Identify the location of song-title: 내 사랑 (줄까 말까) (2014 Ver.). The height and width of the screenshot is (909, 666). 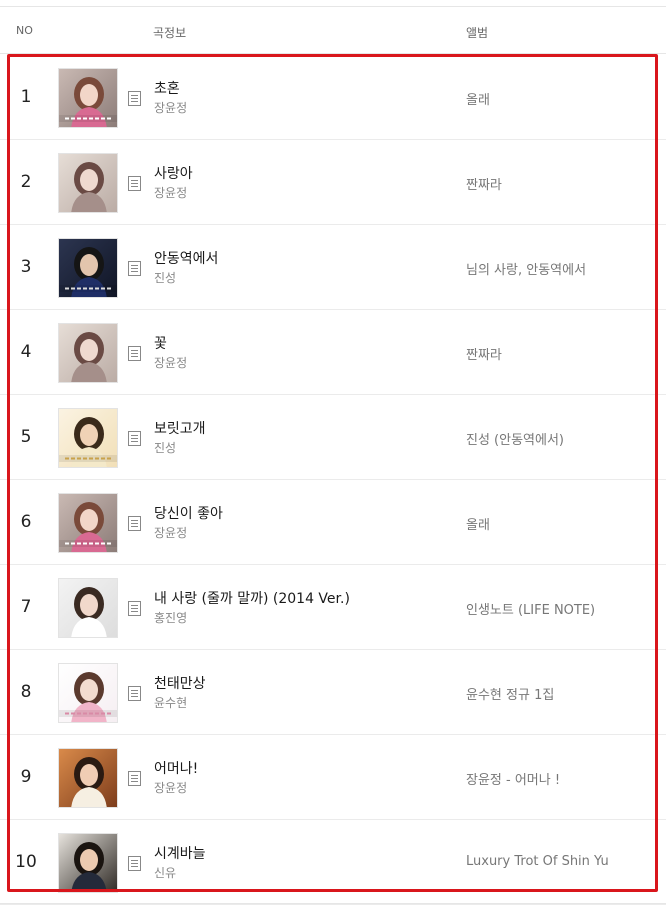
(252, 598).